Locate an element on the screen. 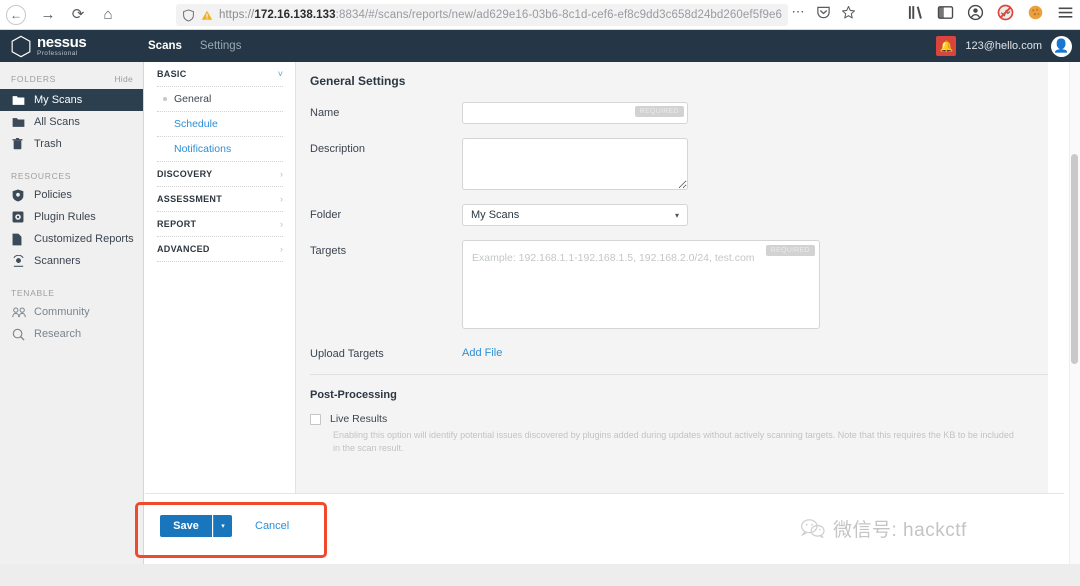 Image resolution: width=1080 pixels, height=586 pixels. resources-title: RESOURCES is located at coordinates (41, 176).